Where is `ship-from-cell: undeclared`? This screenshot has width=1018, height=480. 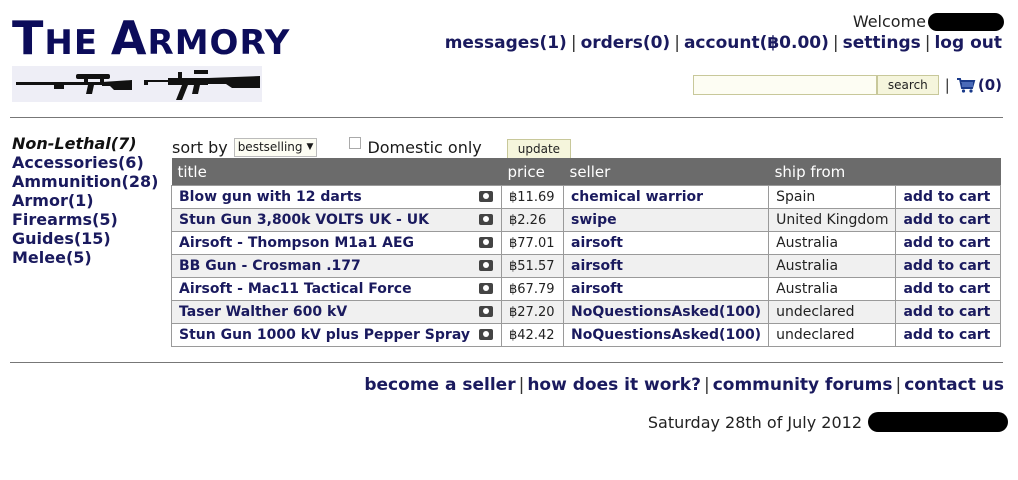 ship-from-cell: undeclared is located at coordinates (832, 312).